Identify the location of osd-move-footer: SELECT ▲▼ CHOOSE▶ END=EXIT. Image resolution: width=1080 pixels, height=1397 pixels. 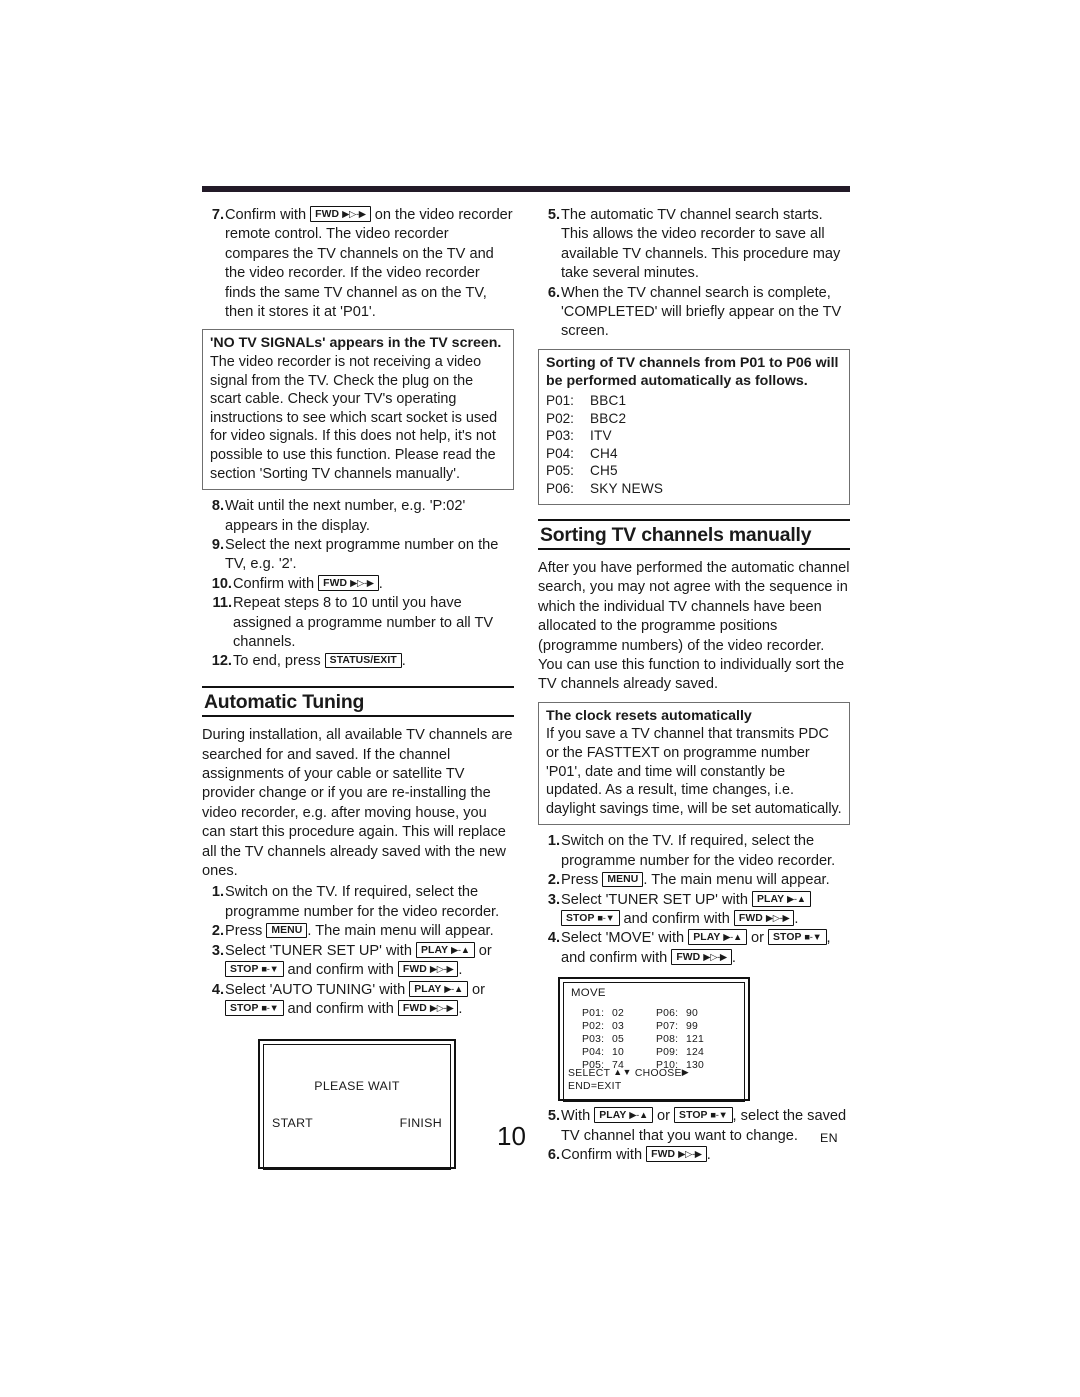
(628, 1079).